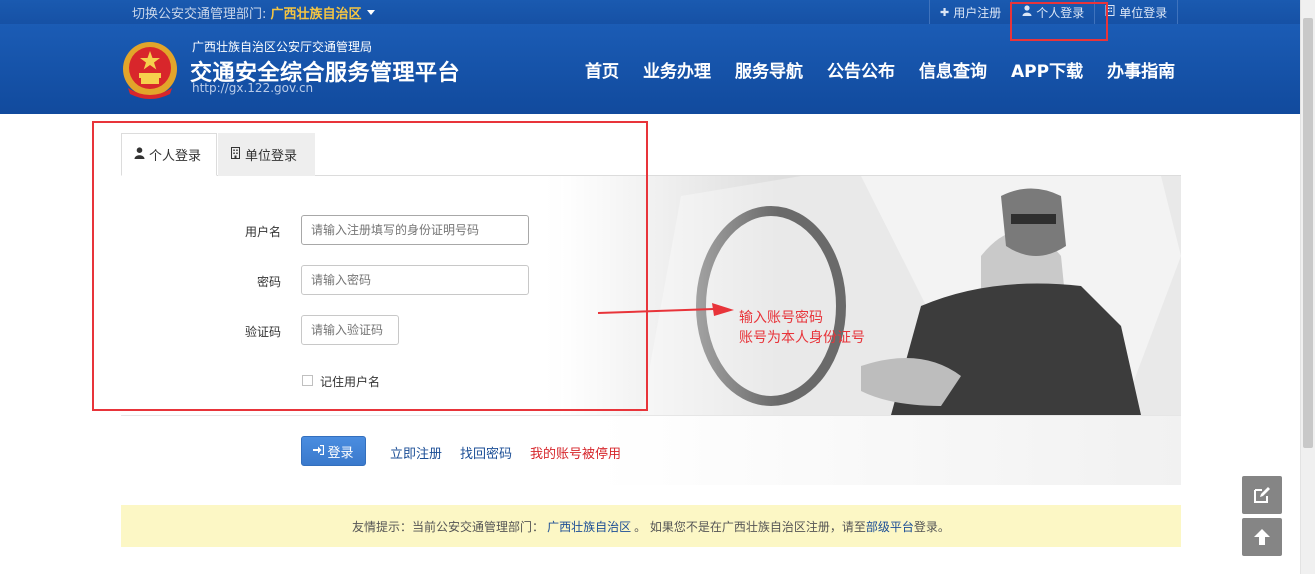  What do you see at coordinates (977, 12) in the screenshot?
I see `register-link-label: 用户注册` at bounding box center [977, 12].